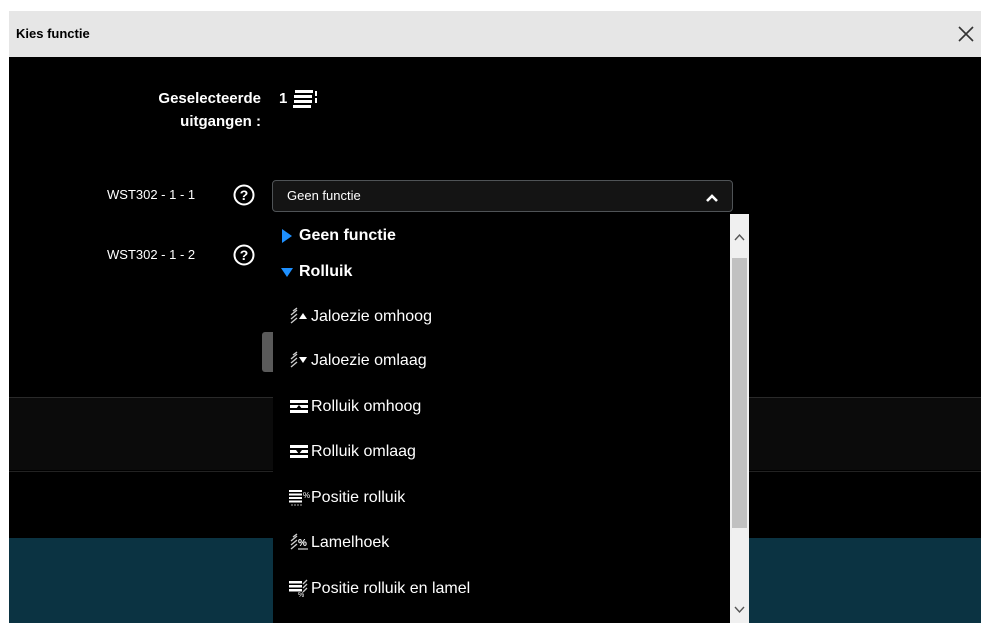  I want to click on dropdown-item-jaloezie-omhoog: Jaloezie omhoog, so click(500, 317).